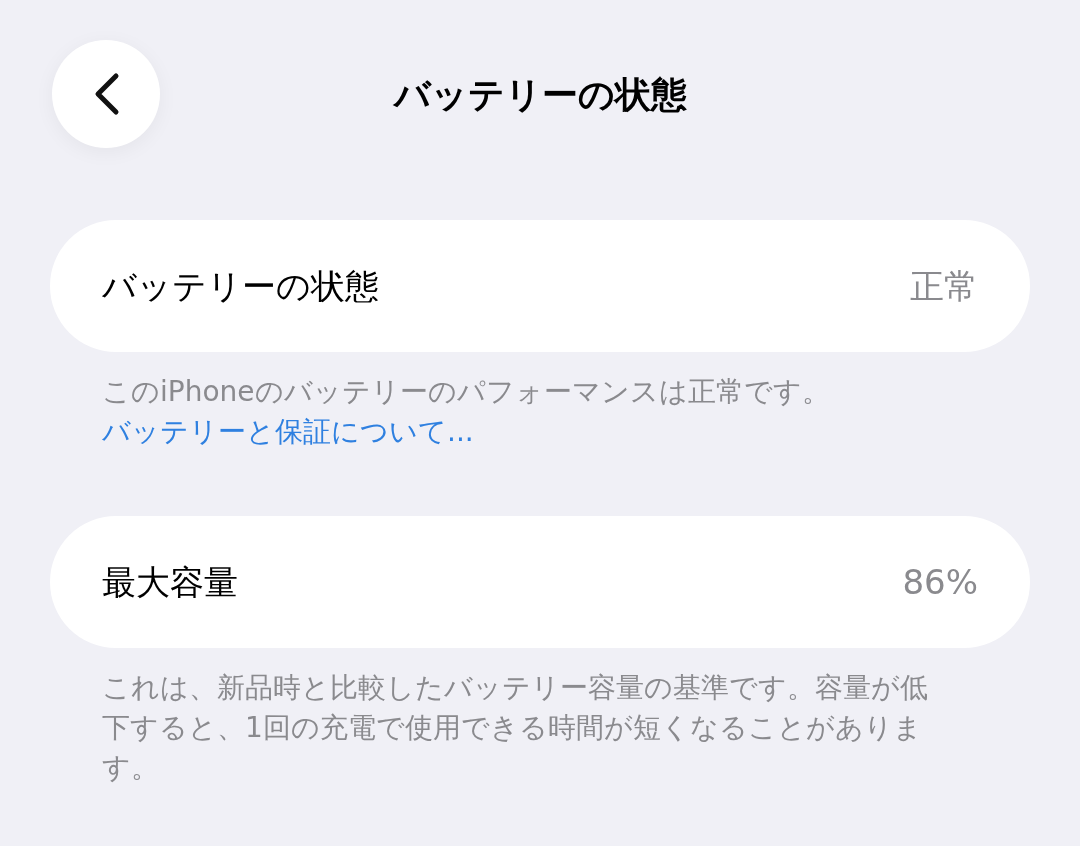  Describe the element at coordinates (940, 582) in the screenshot. I see `setting-value: 86%` at that location.